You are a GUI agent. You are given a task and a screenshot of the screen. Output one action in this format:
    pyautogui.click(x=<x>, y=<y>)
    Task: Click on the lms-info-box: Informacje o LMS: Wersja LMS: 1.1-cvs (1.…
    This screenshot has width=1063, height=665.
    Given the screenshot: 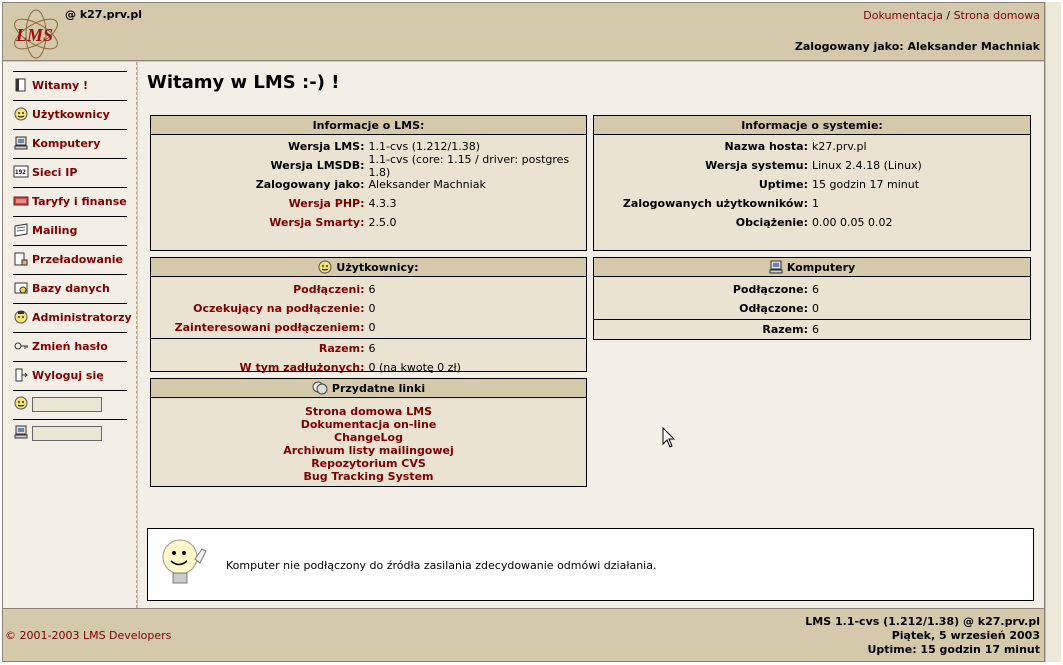 What is the action you would take?
    pyautogui.click(x=368, y=183)
    